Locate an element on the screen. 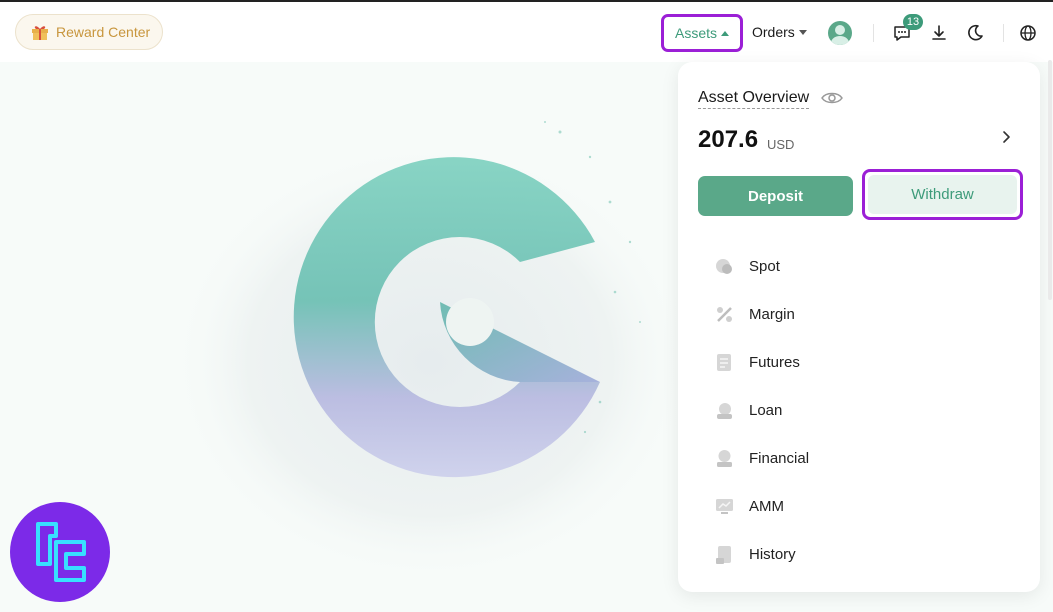 Image resolution: width=1053 pixels, height=612 pixels. history-icon is located at coordinates (724, 554).